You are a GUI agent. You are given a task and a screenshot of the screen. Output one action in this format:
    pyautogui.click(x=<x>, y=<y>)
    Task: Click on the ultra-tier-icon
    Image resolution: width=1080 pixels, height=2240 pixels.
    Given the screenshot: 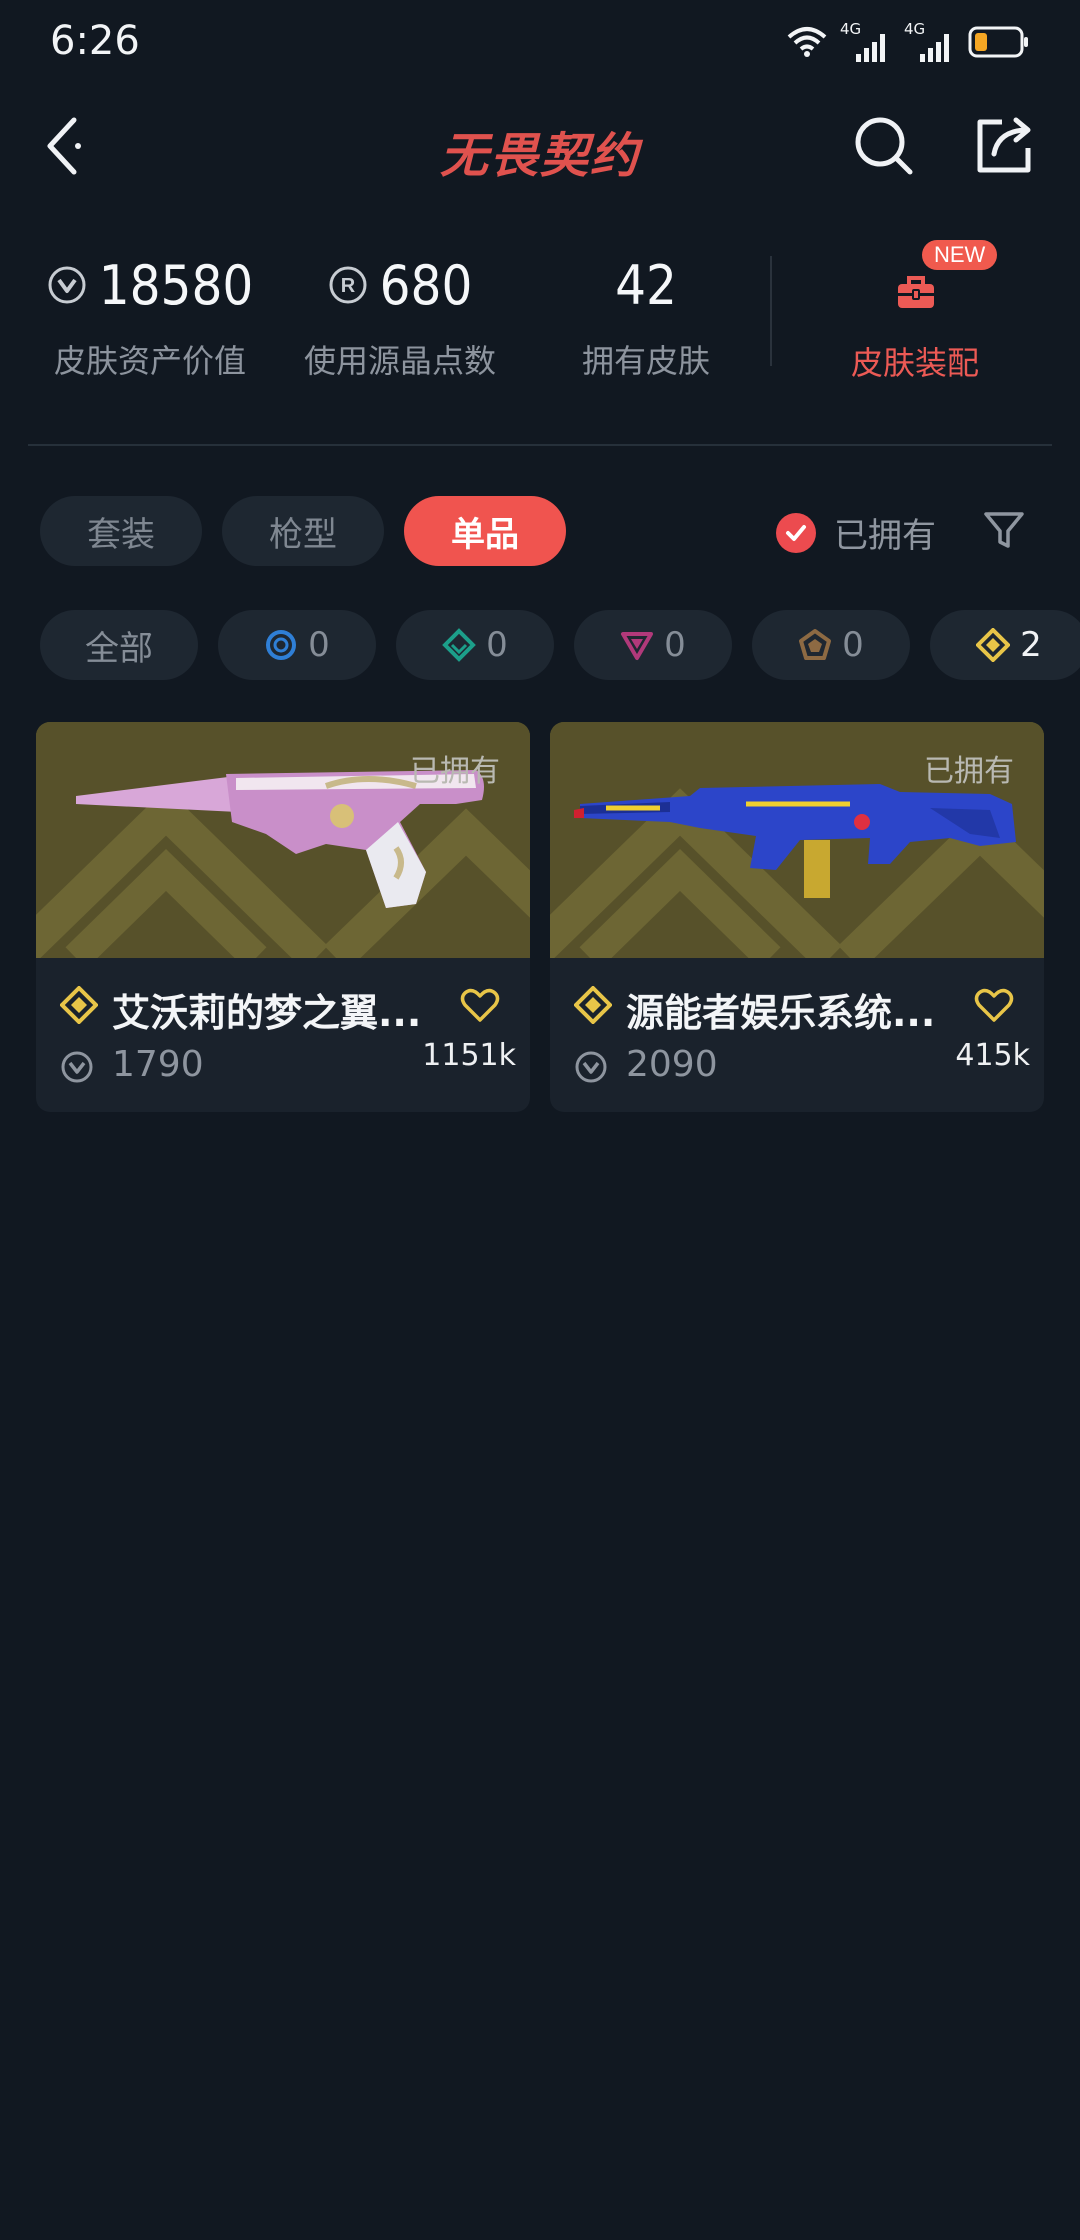 What is the action you would take?
    pyautogui.click(x=815, y=644)
    